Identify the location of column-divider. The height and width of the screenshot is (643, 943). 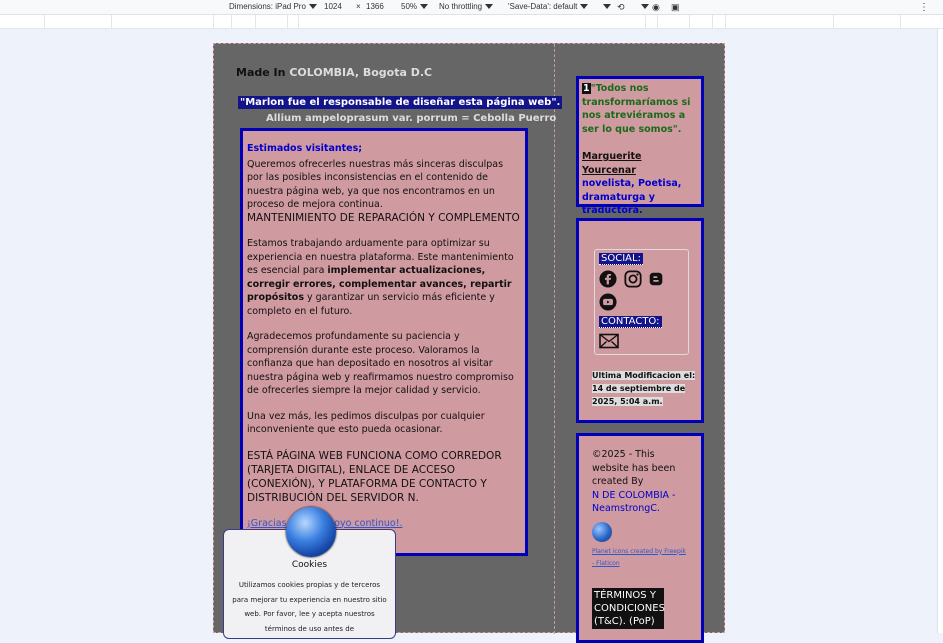
(554, 339).